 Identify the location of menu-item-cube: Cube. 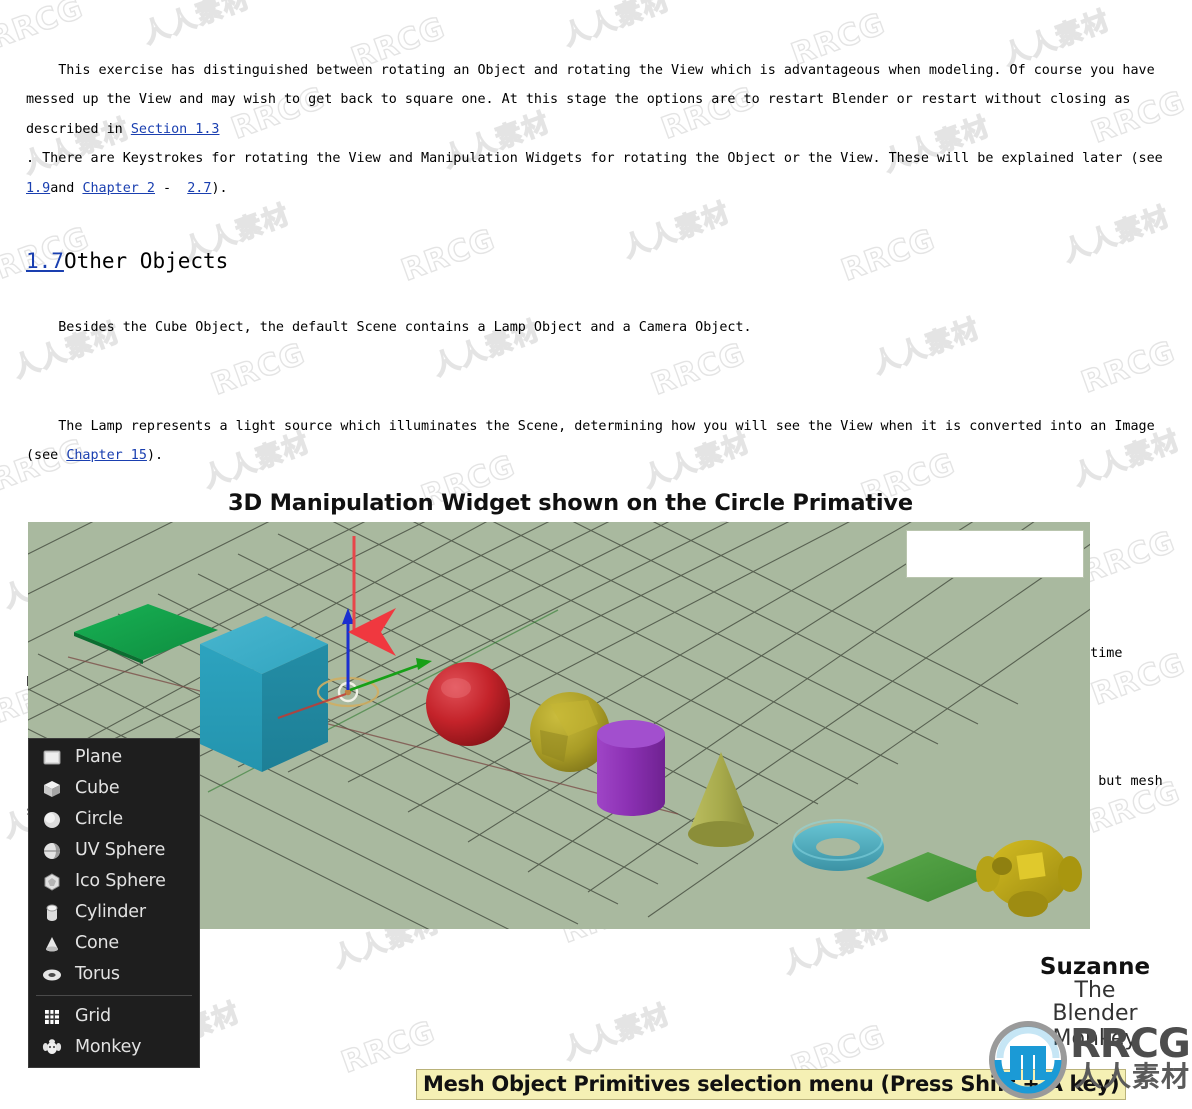
(114, 788).